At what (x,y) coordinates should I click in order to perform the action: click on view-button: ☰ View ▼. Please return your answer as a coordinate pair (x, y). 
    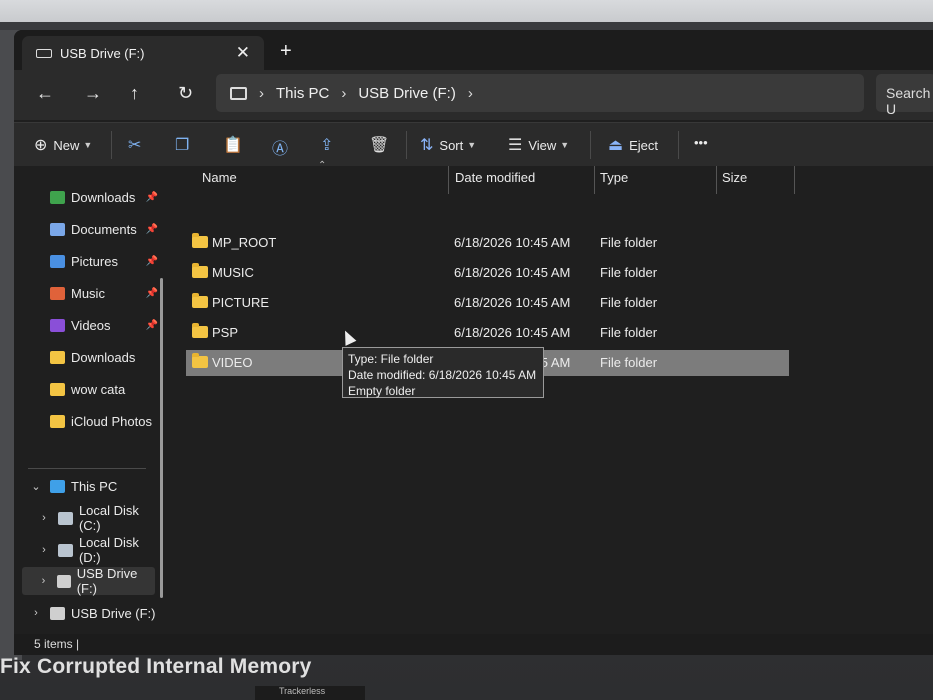
    Looking at the image, I should click on (538, 145).